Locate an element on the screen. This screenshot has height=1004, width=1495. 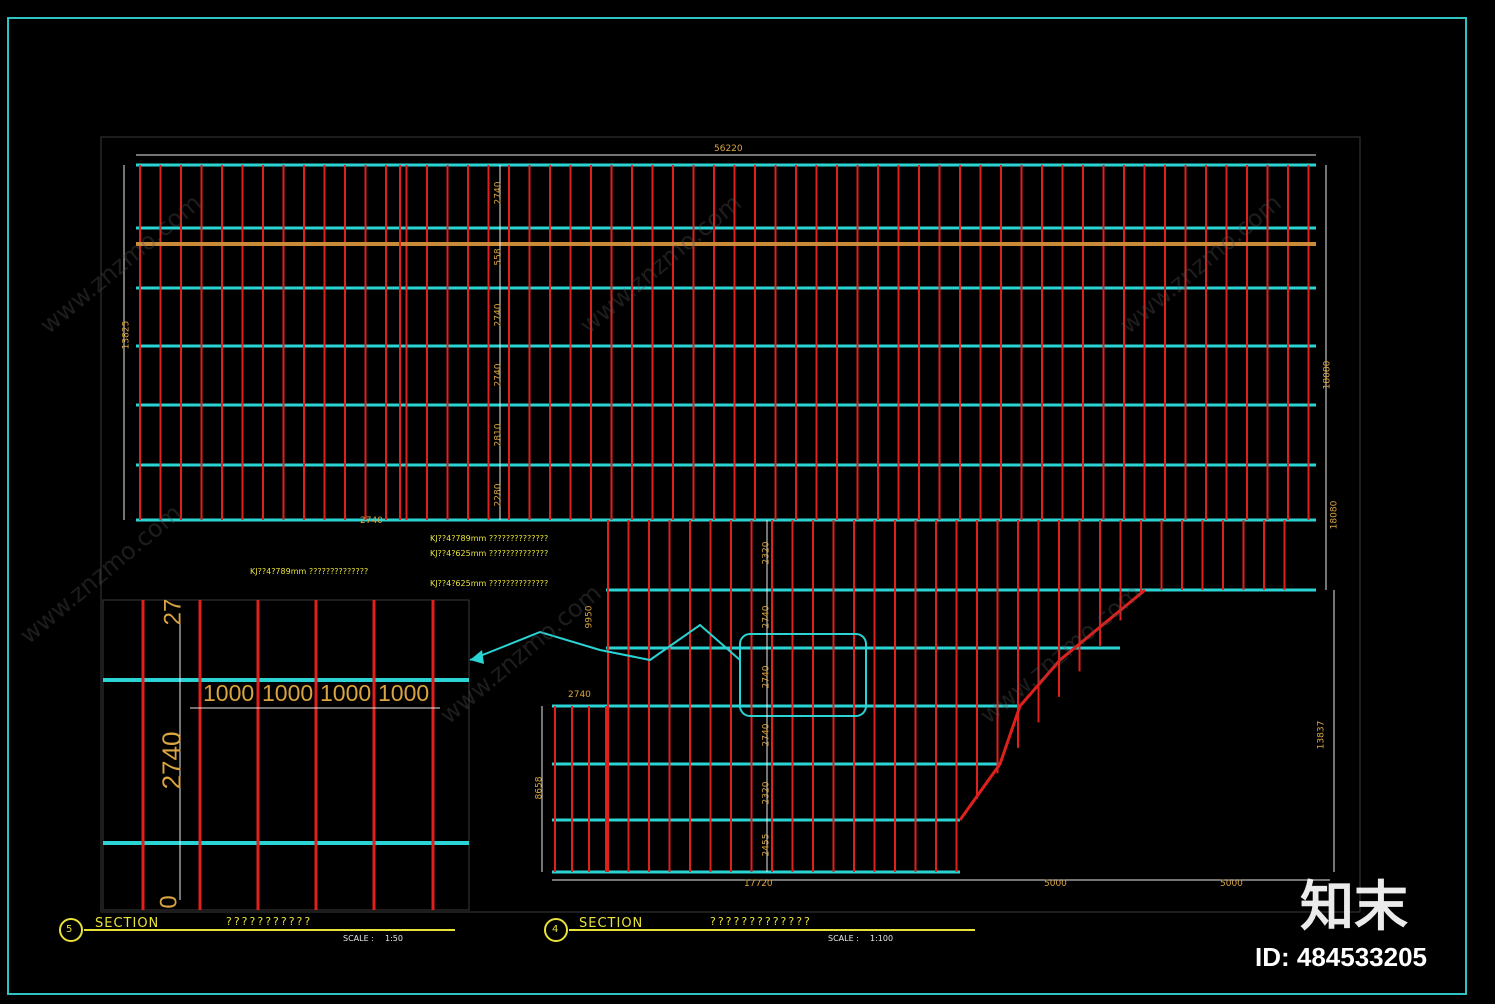
section-5-title: ??????????? is located at coordinates (269, 921).